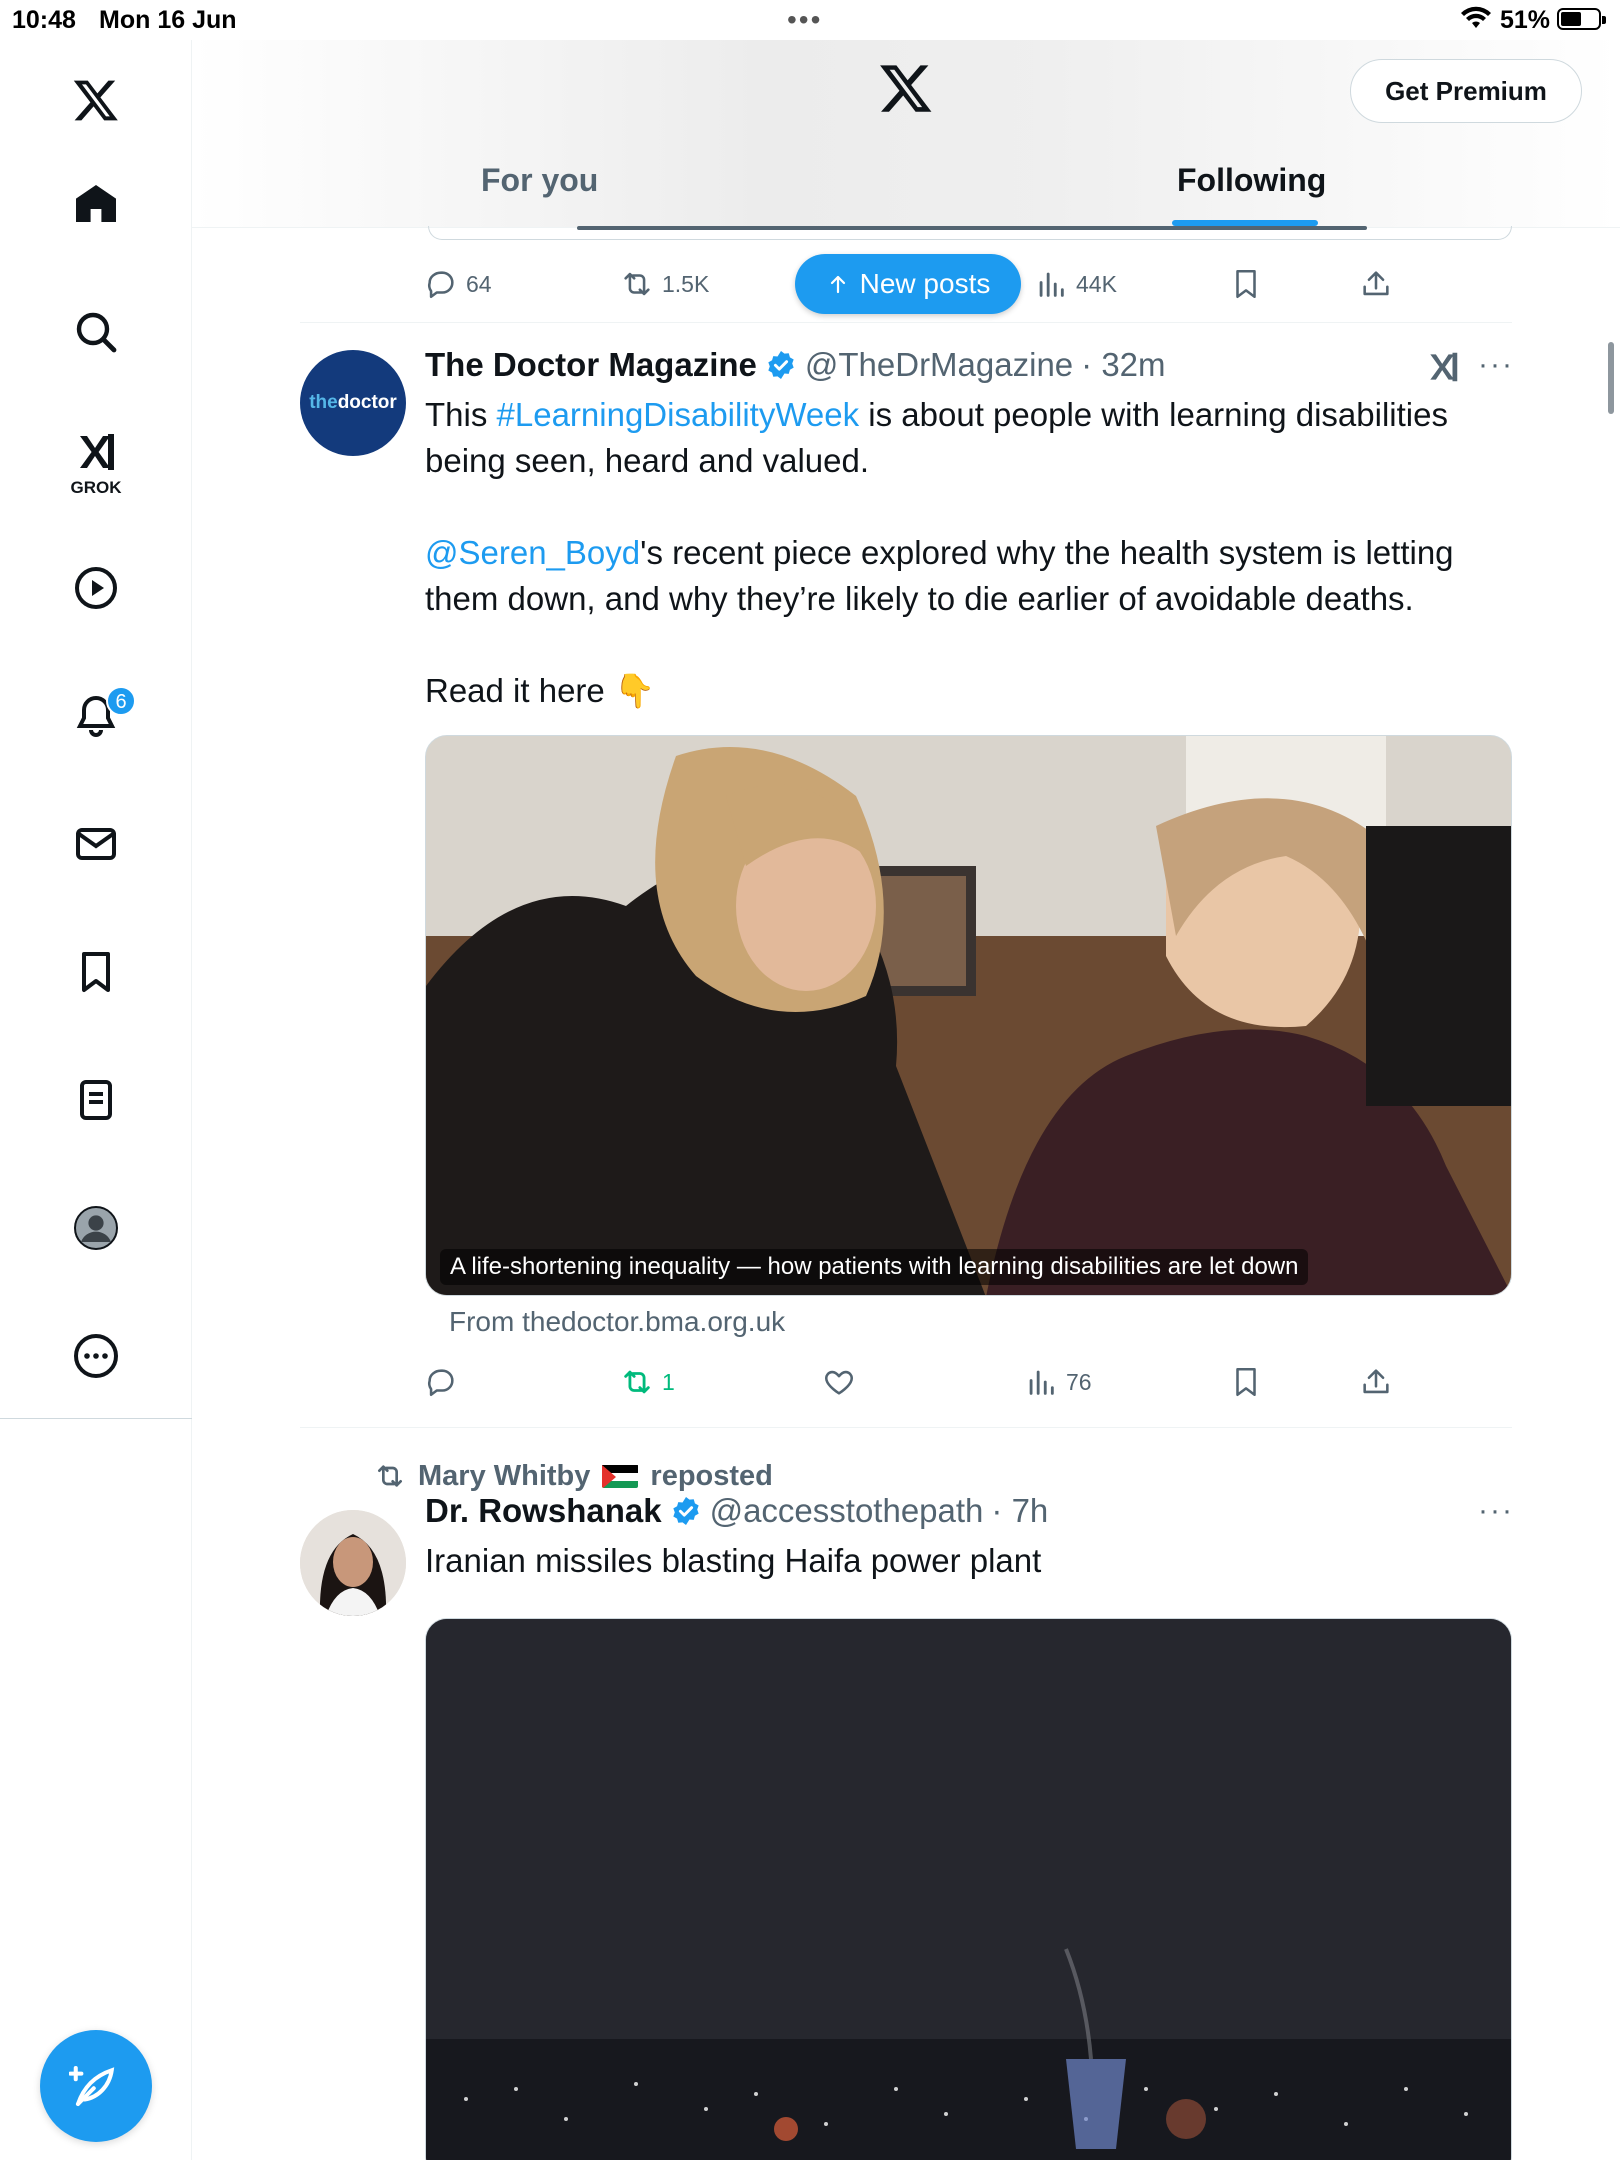 The height and width of the screenshot is (2160, 1620). I want to click on compose-button, so click(96, 2086).